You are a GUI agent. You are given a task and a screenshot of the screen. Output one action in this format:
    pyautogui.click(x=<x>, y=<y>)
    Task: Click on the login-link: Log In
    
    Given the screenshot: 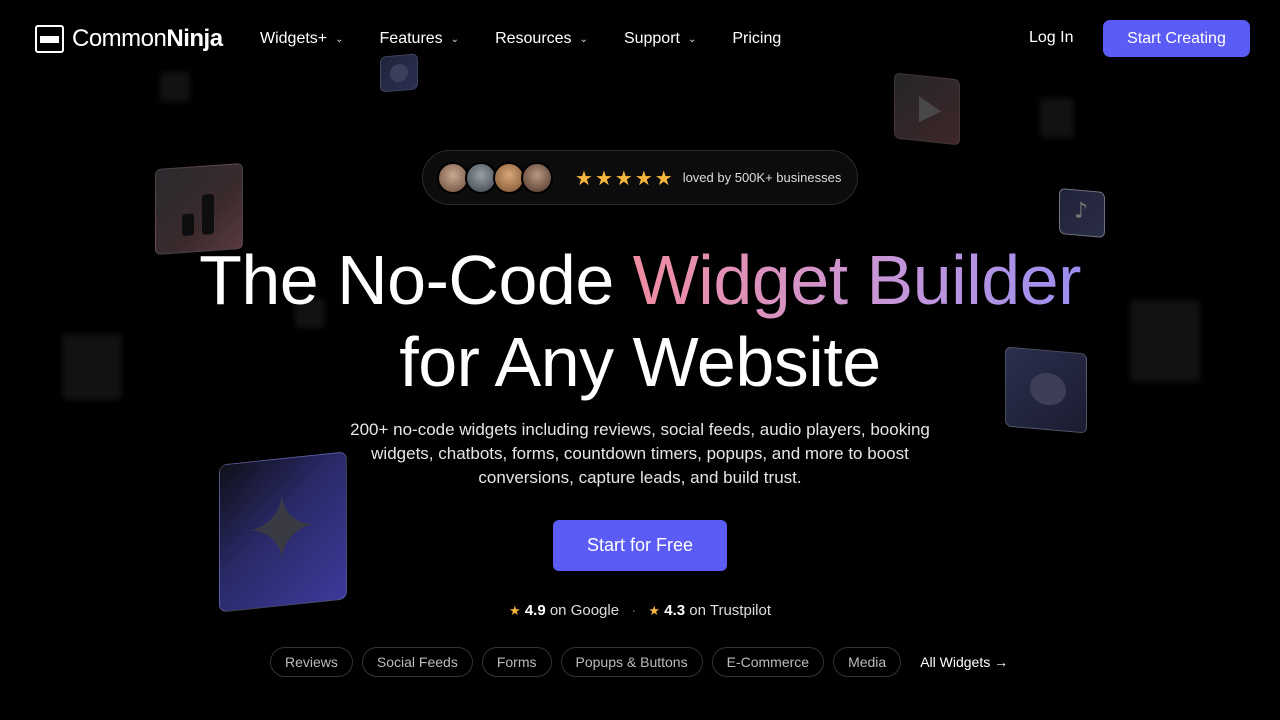 What is the action you would take?
    pyautogui.click(x=1051, y=38)
    